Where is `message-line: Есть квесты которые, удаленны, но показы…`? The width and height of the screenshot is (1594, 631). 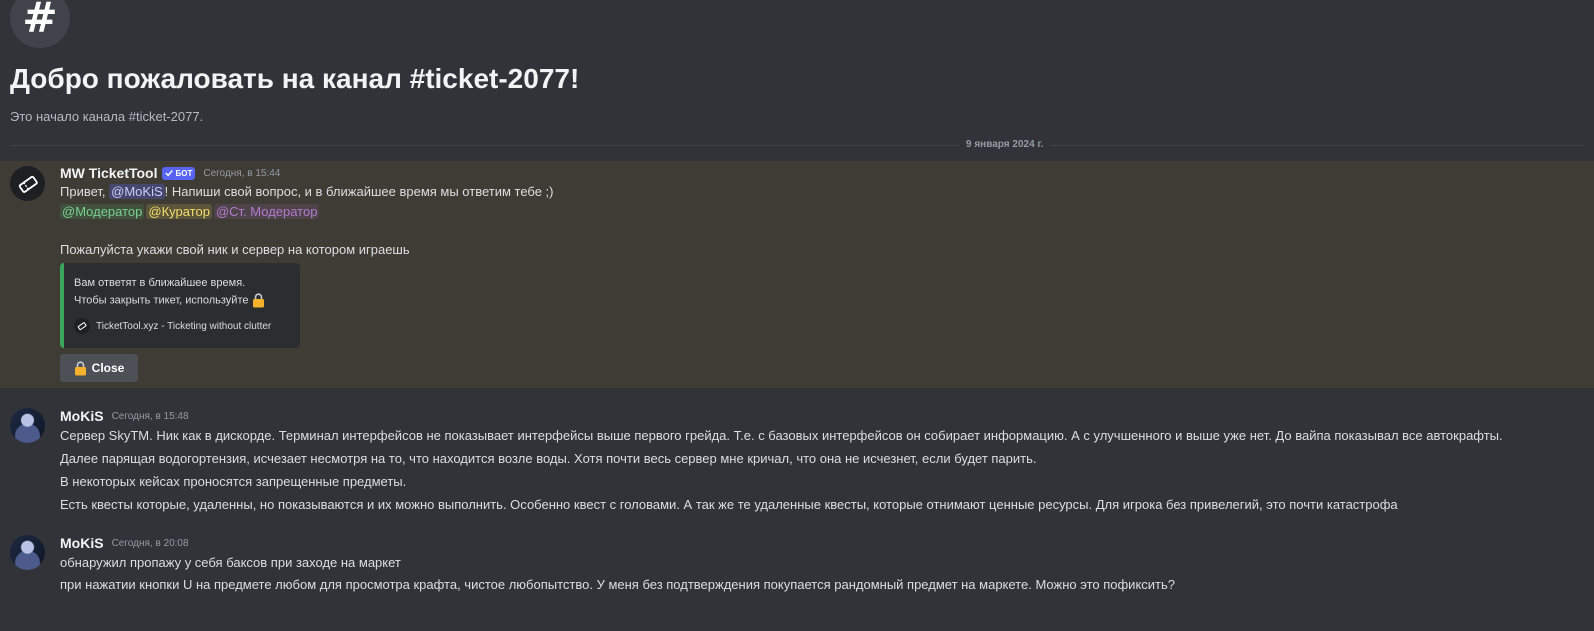
message-line: Есть квесты которые, удаленны, но показы… is located at coordinates (729, 504).